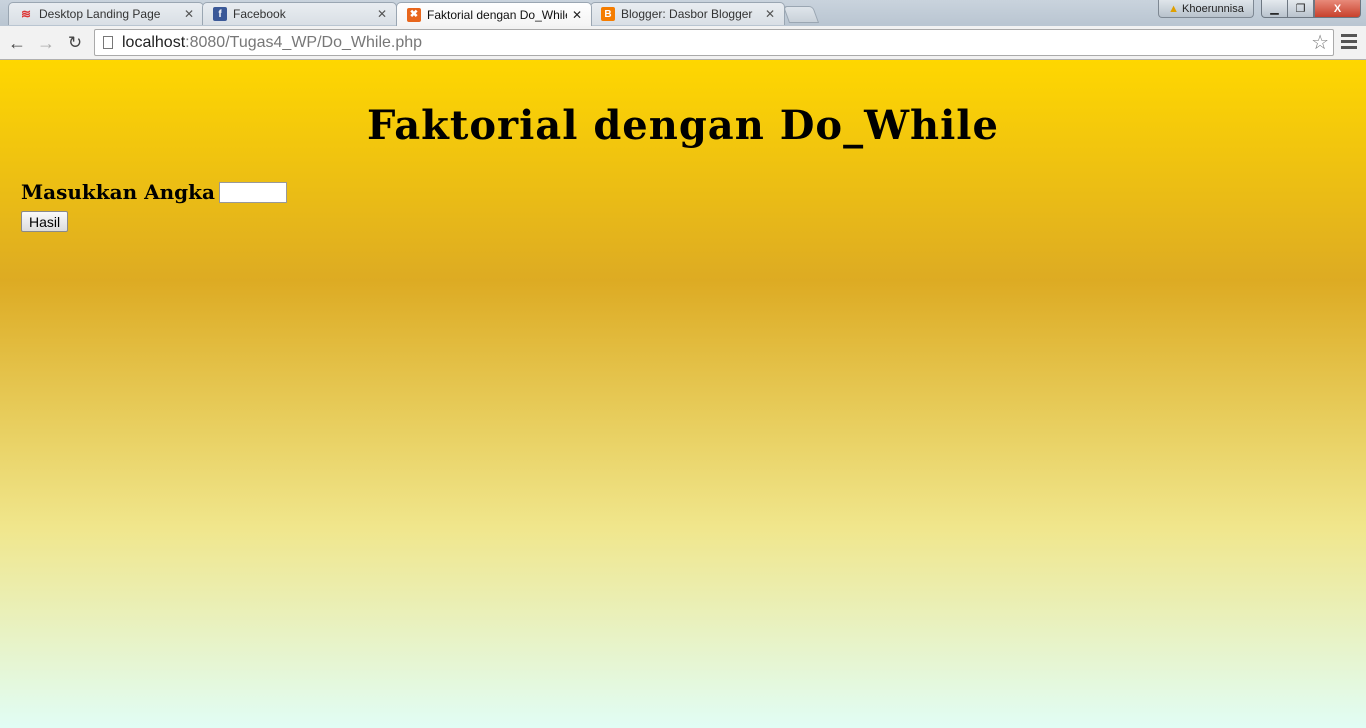 The height and width of the screenshot is (728, 1366). I want to click on menu-icon, so click(1349, 43).